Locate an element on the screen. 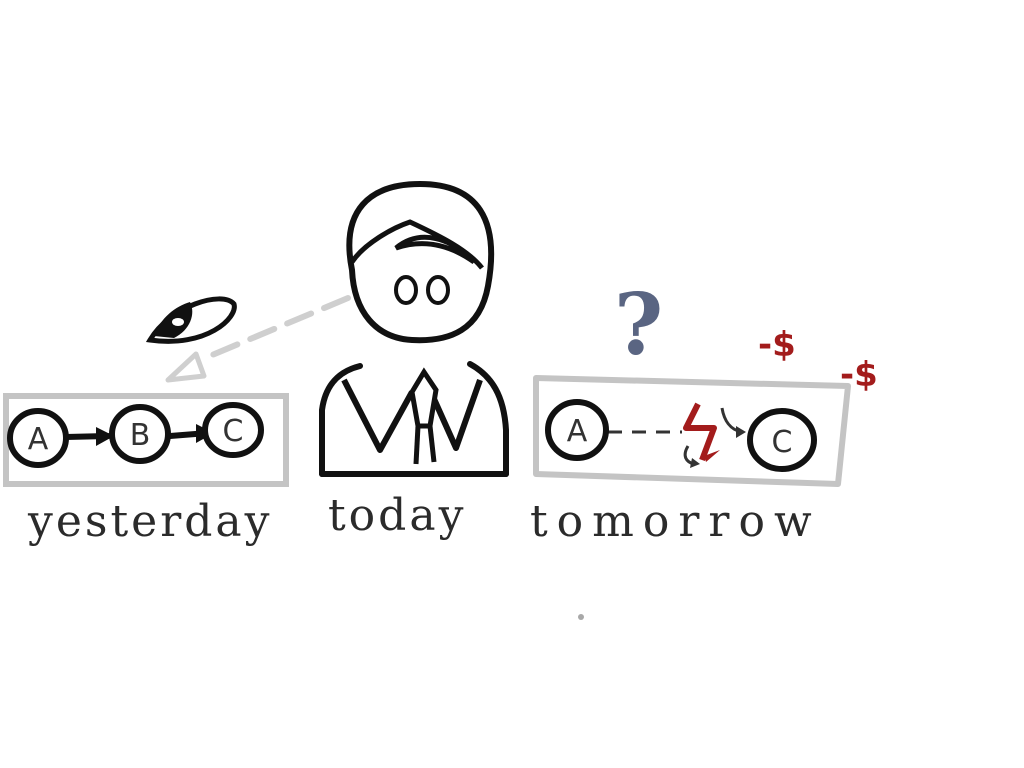 This screenshot has width=1024, height=768. eye-icon is located at coordinates (191, 320).